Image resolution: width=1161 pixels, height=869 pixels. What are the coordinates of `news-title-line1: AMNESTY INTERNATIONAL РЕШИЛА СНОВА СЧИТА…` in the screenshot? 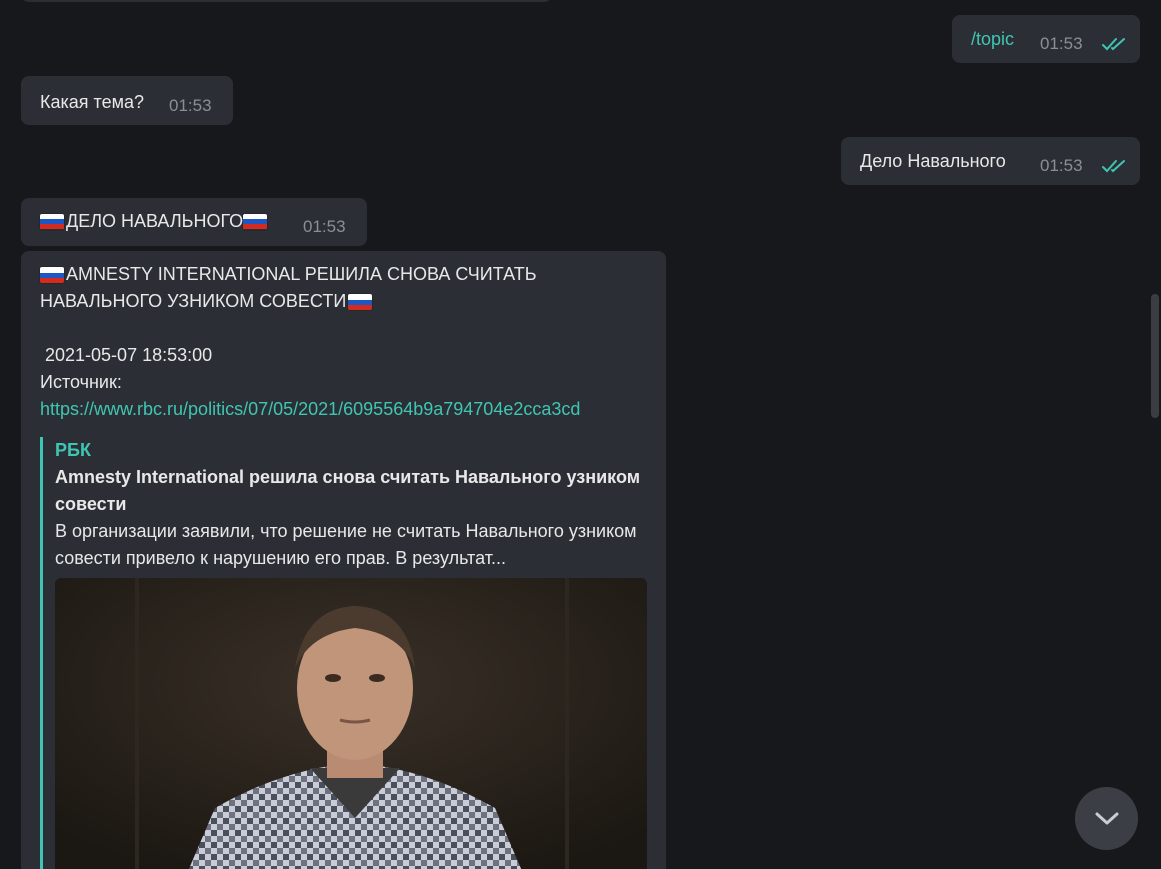 It's located at (301, 274).